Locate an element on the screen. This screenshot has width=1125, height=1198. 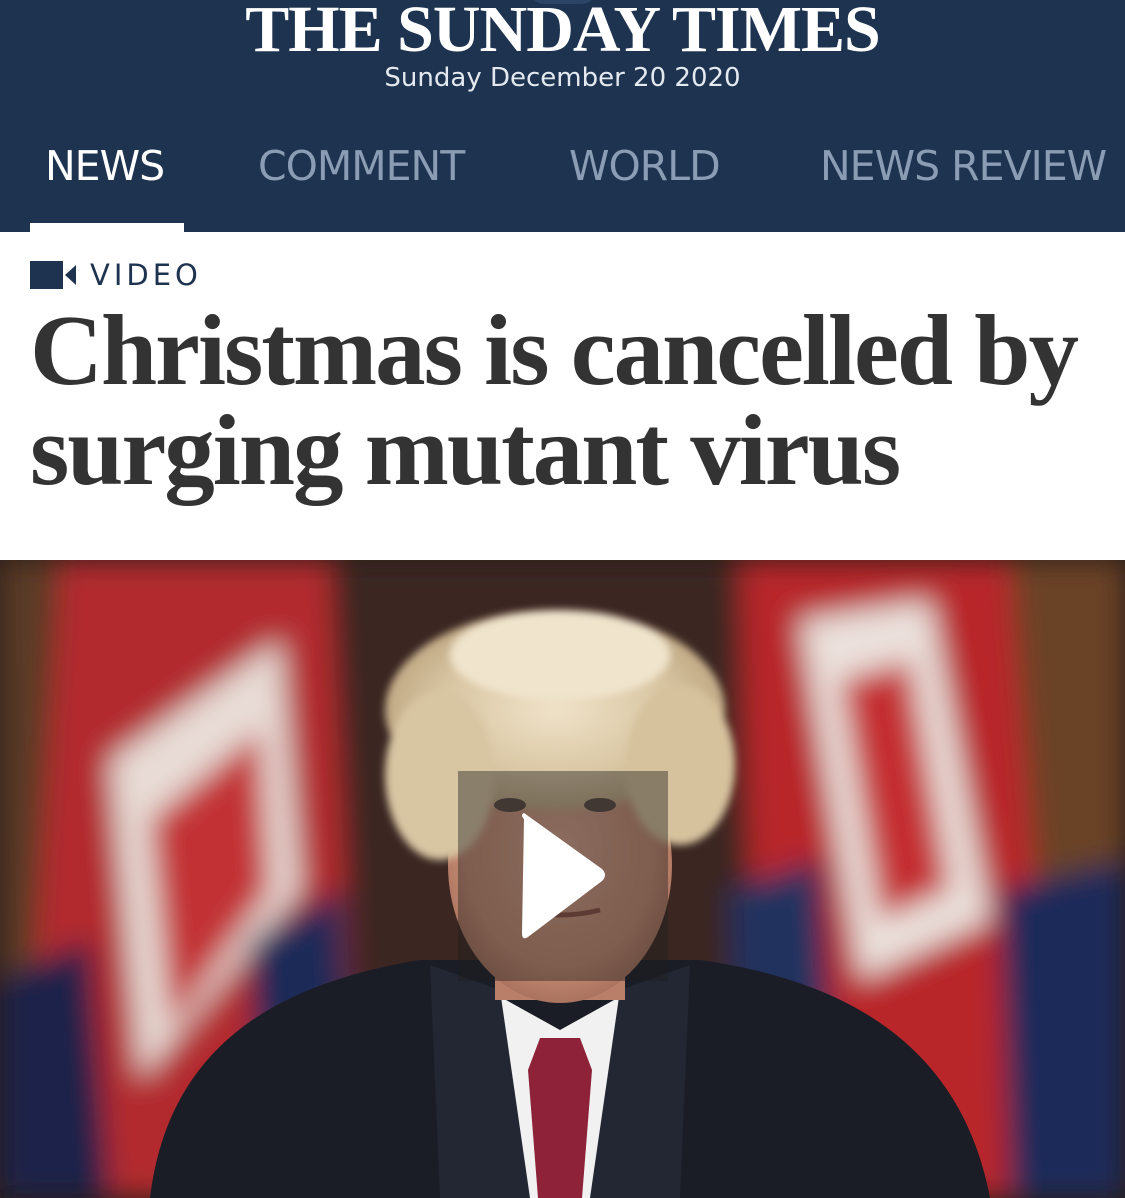
play-icon is located at coordinates (563, 876).